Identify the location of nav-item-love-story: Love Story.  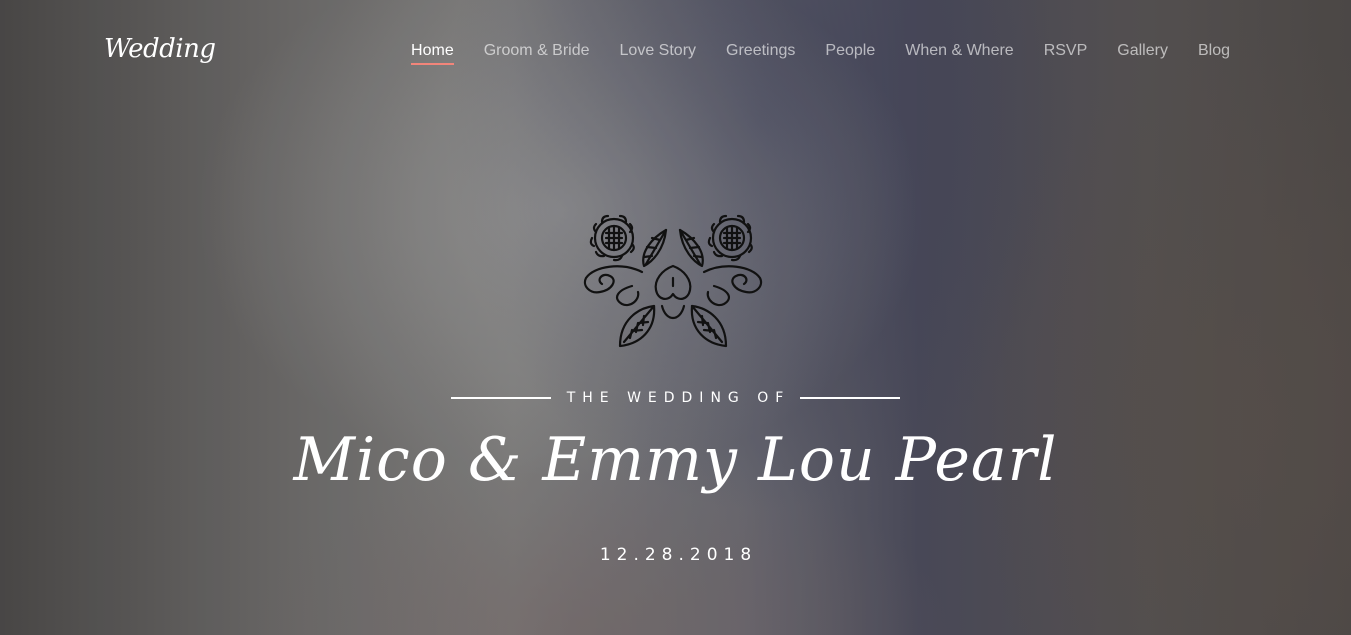
(658, 53).